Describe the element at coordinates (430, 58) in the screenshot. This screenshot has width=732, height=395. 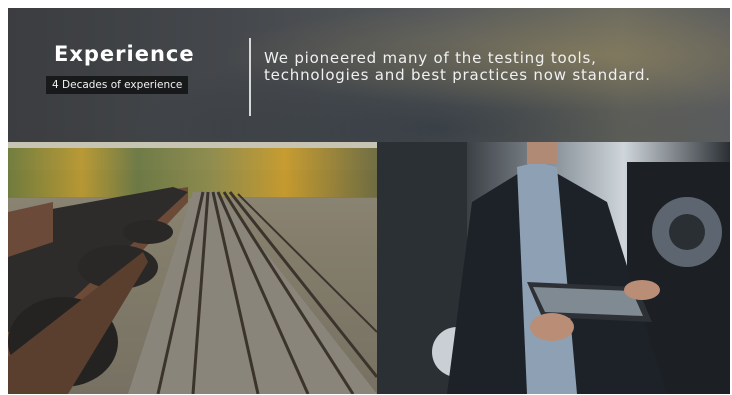
I see `tagline-line-1: We pioneered many of the testing tools,` at that location.